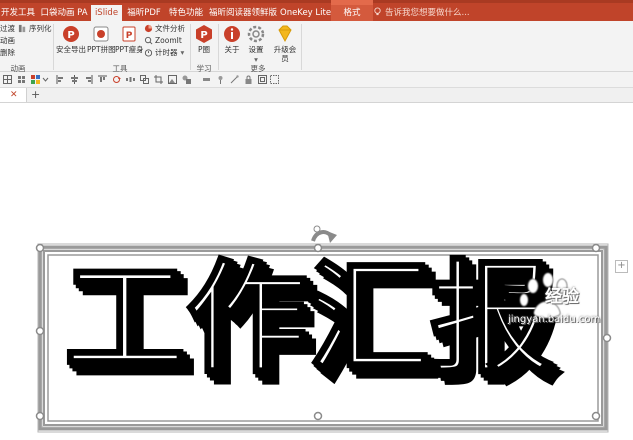  I want to click on align-right-icon, so click(88, 79).